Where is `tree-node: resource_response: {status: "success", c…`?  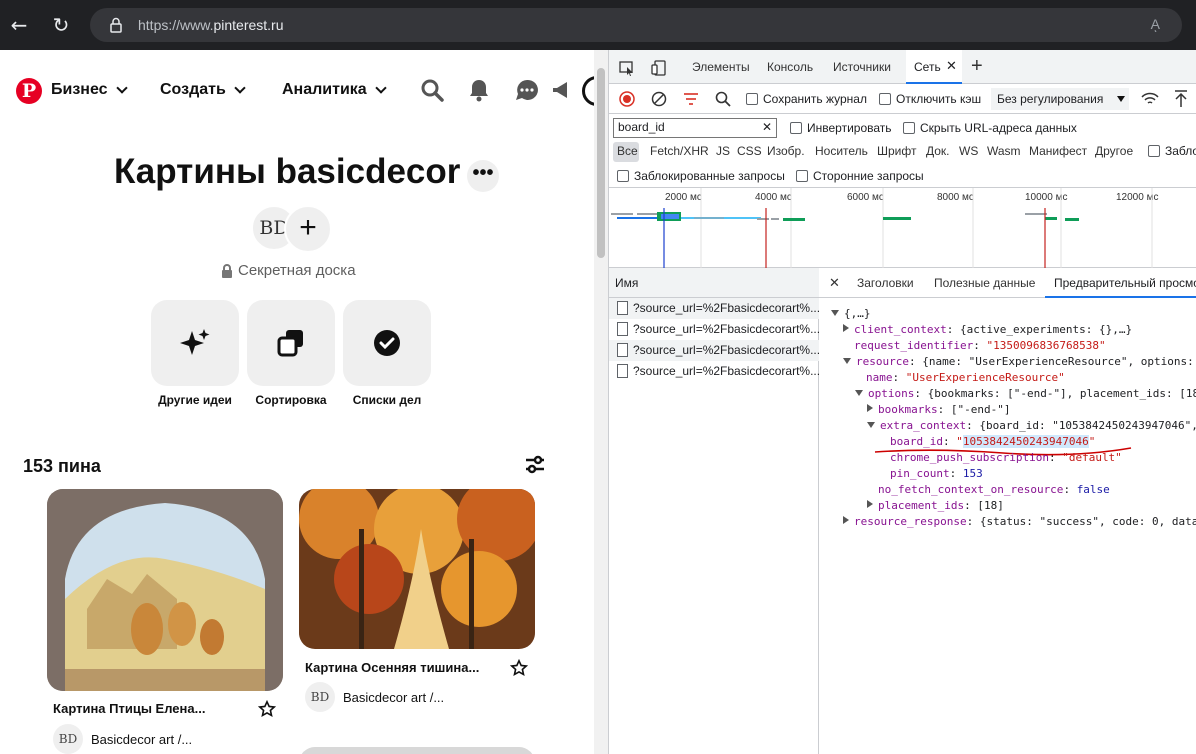 tree-node: resource_response: {status: "success", c… is located at coordinates (1019, 522).